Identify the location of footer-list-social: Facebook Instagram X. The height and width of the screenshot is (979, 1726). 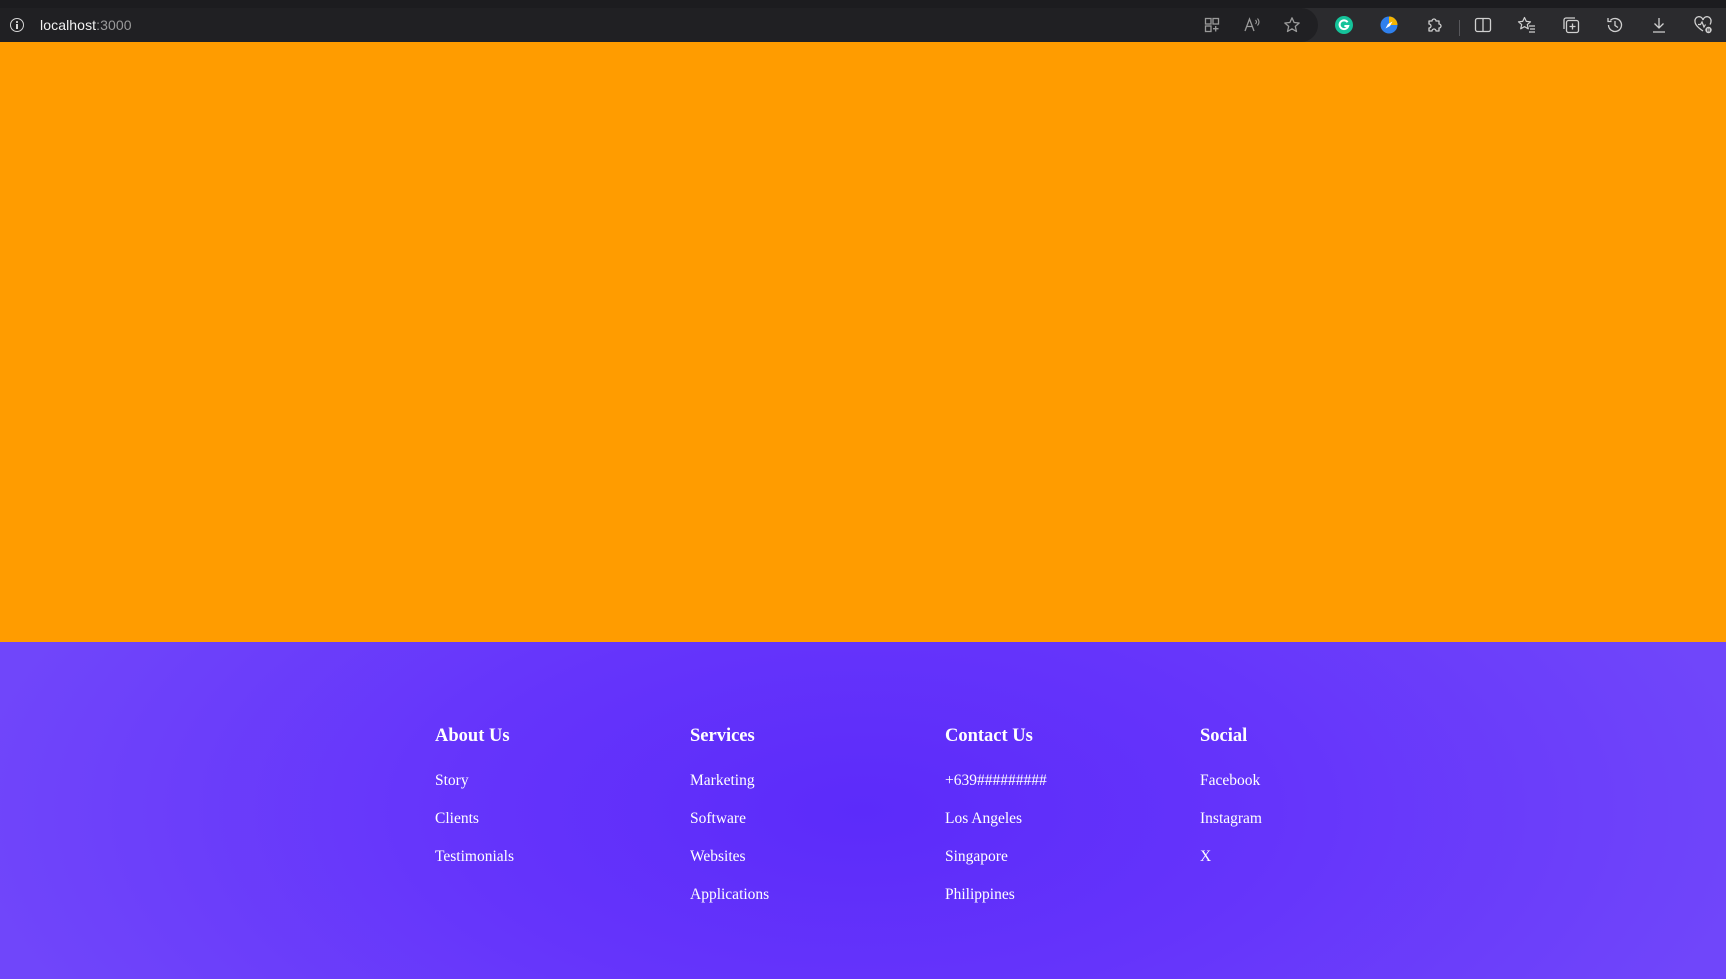
(1231, 827).